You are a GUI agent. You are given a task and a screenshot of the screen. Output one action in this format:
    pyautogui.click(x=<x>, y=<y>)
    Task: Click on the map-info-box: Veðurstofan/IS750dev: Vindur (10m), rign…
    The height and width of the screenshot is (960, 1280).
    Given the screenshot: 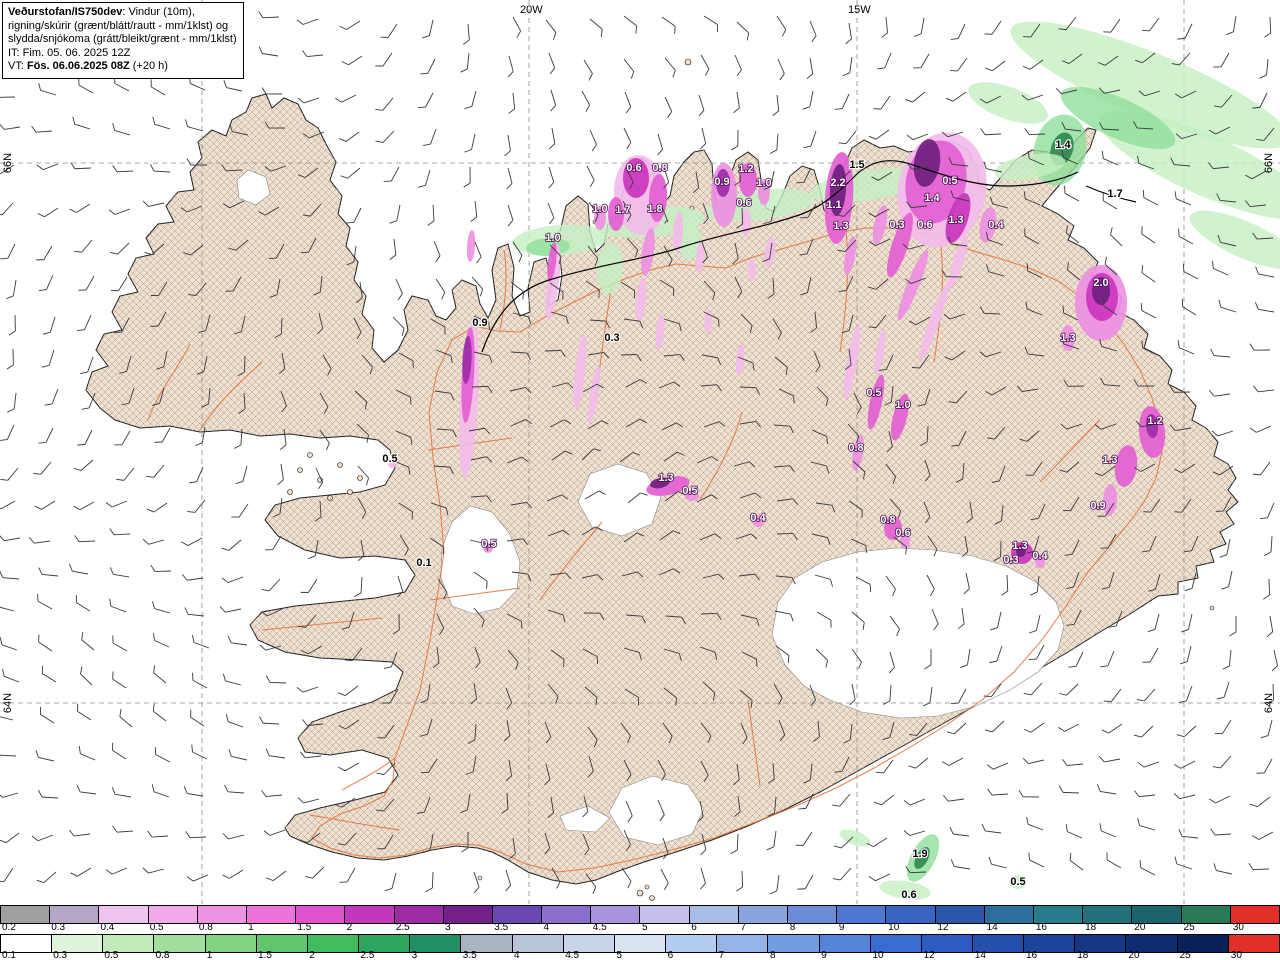 What is the action you would take?
    pyautogui.click(x=123, y=40)
    